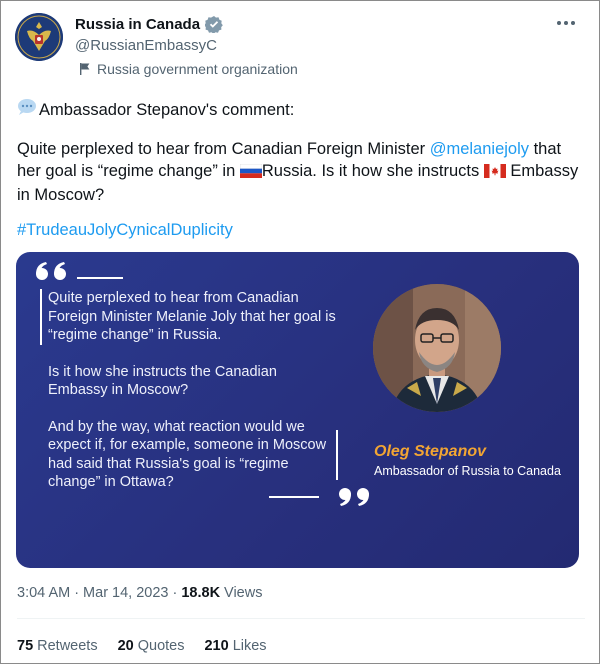  Describe the element at coordinates (146, 45) in the screenshot. I see `account-handle: @RussianEmbassyC` at that location.